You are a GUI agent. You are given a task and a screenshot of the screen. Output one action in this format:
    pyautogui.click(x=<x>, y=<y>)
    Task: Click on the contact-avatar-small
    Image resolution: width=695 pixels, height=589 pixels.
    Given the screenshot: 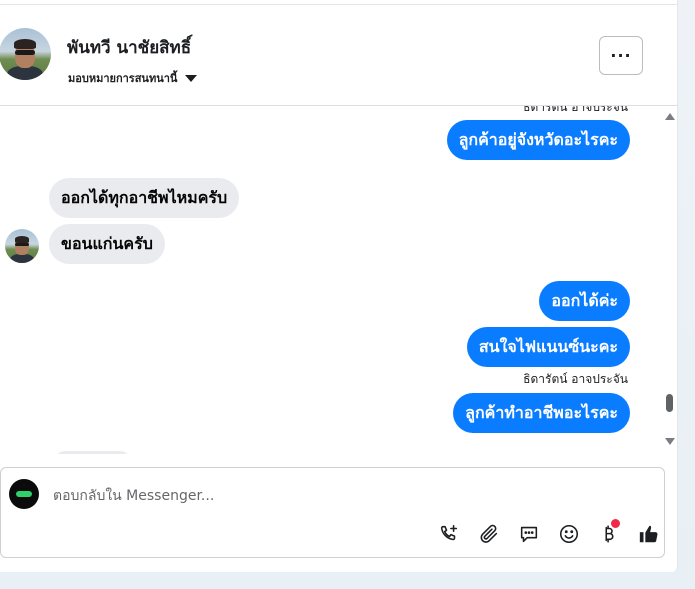 What is the action you would take?
    pyautogui.click(x=22, y=246)
    